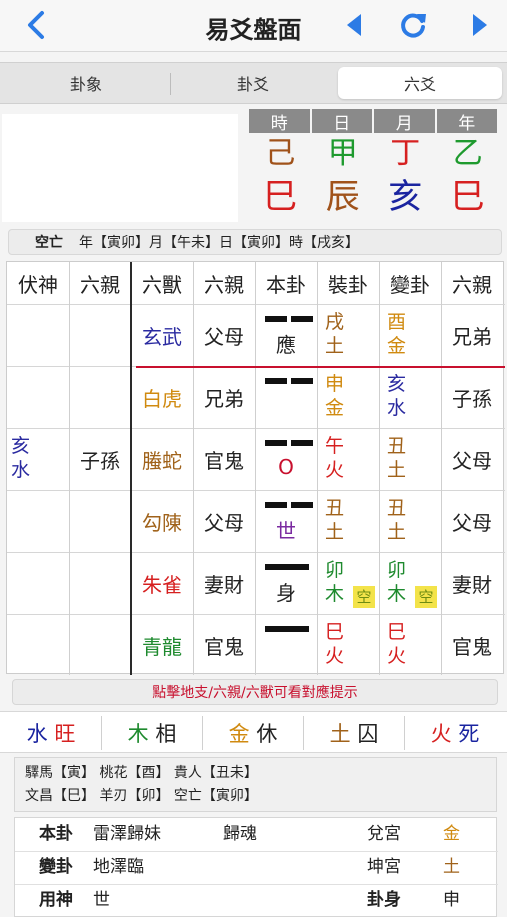  Describe the element at coordinates (166, 734) in the screenshot. I see `element-state: 相` at that location.